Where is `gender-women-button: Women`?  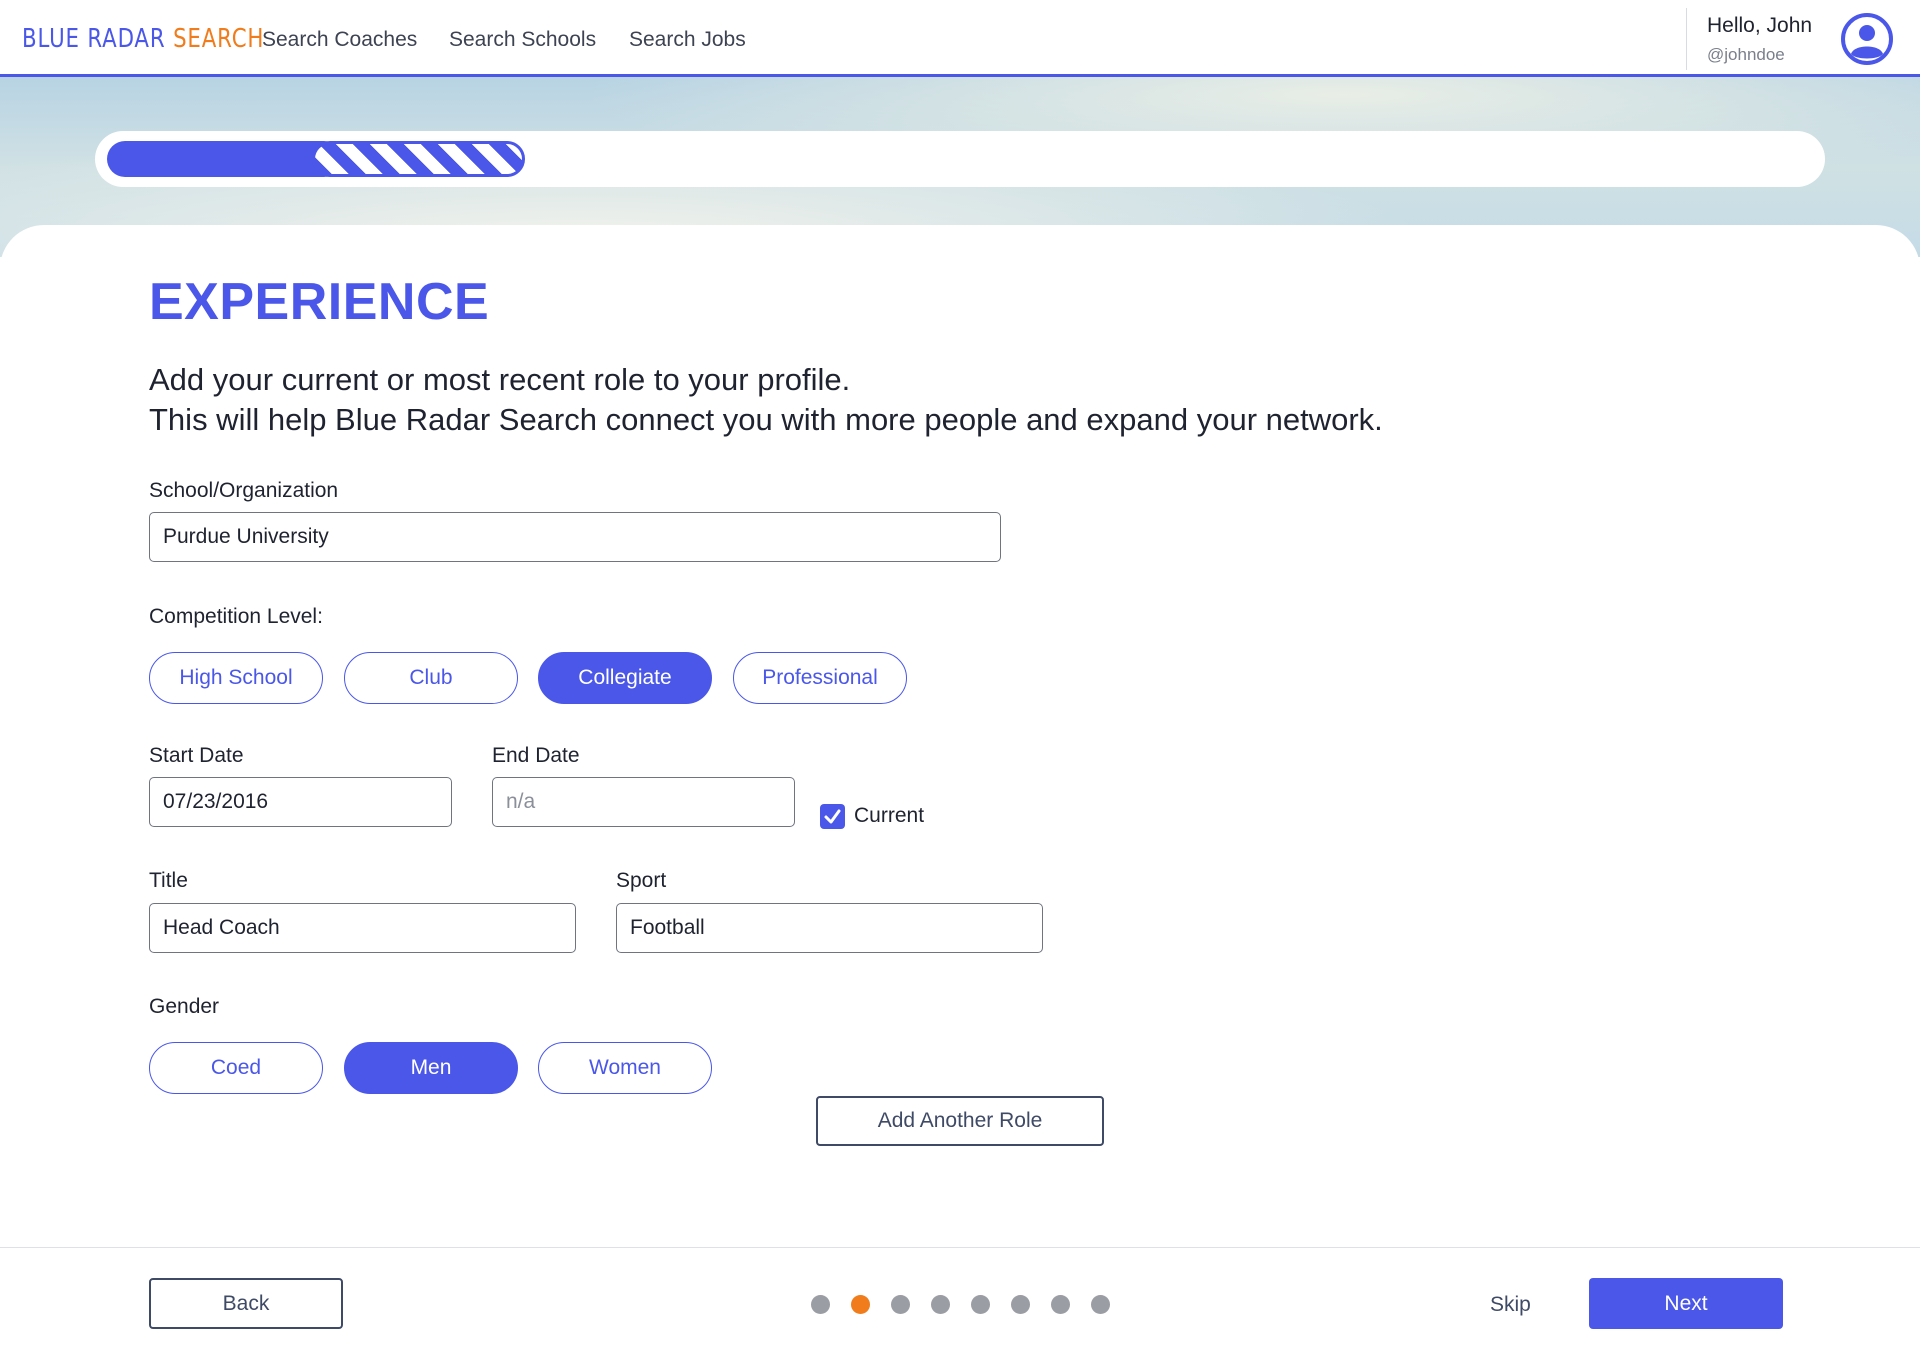
gender-women-button: Women is located at coordinates (625, 1068).